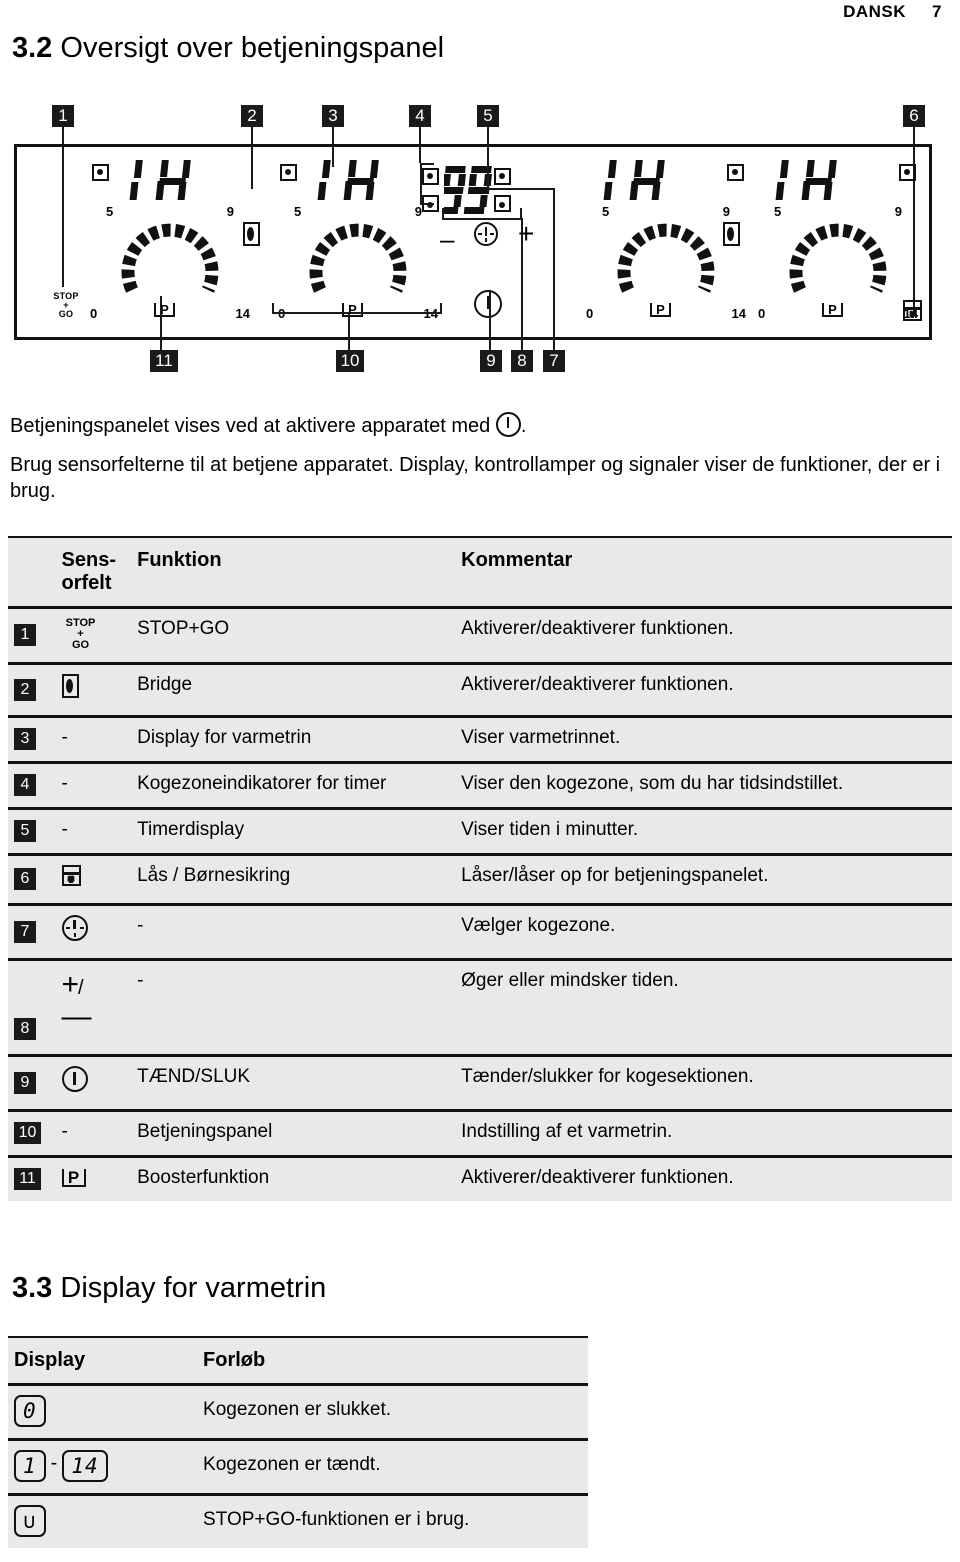 Image resolution: width=960 pixels, height=1562 pixels. I want to click on row-number-cell: 4, so click(32, 785).